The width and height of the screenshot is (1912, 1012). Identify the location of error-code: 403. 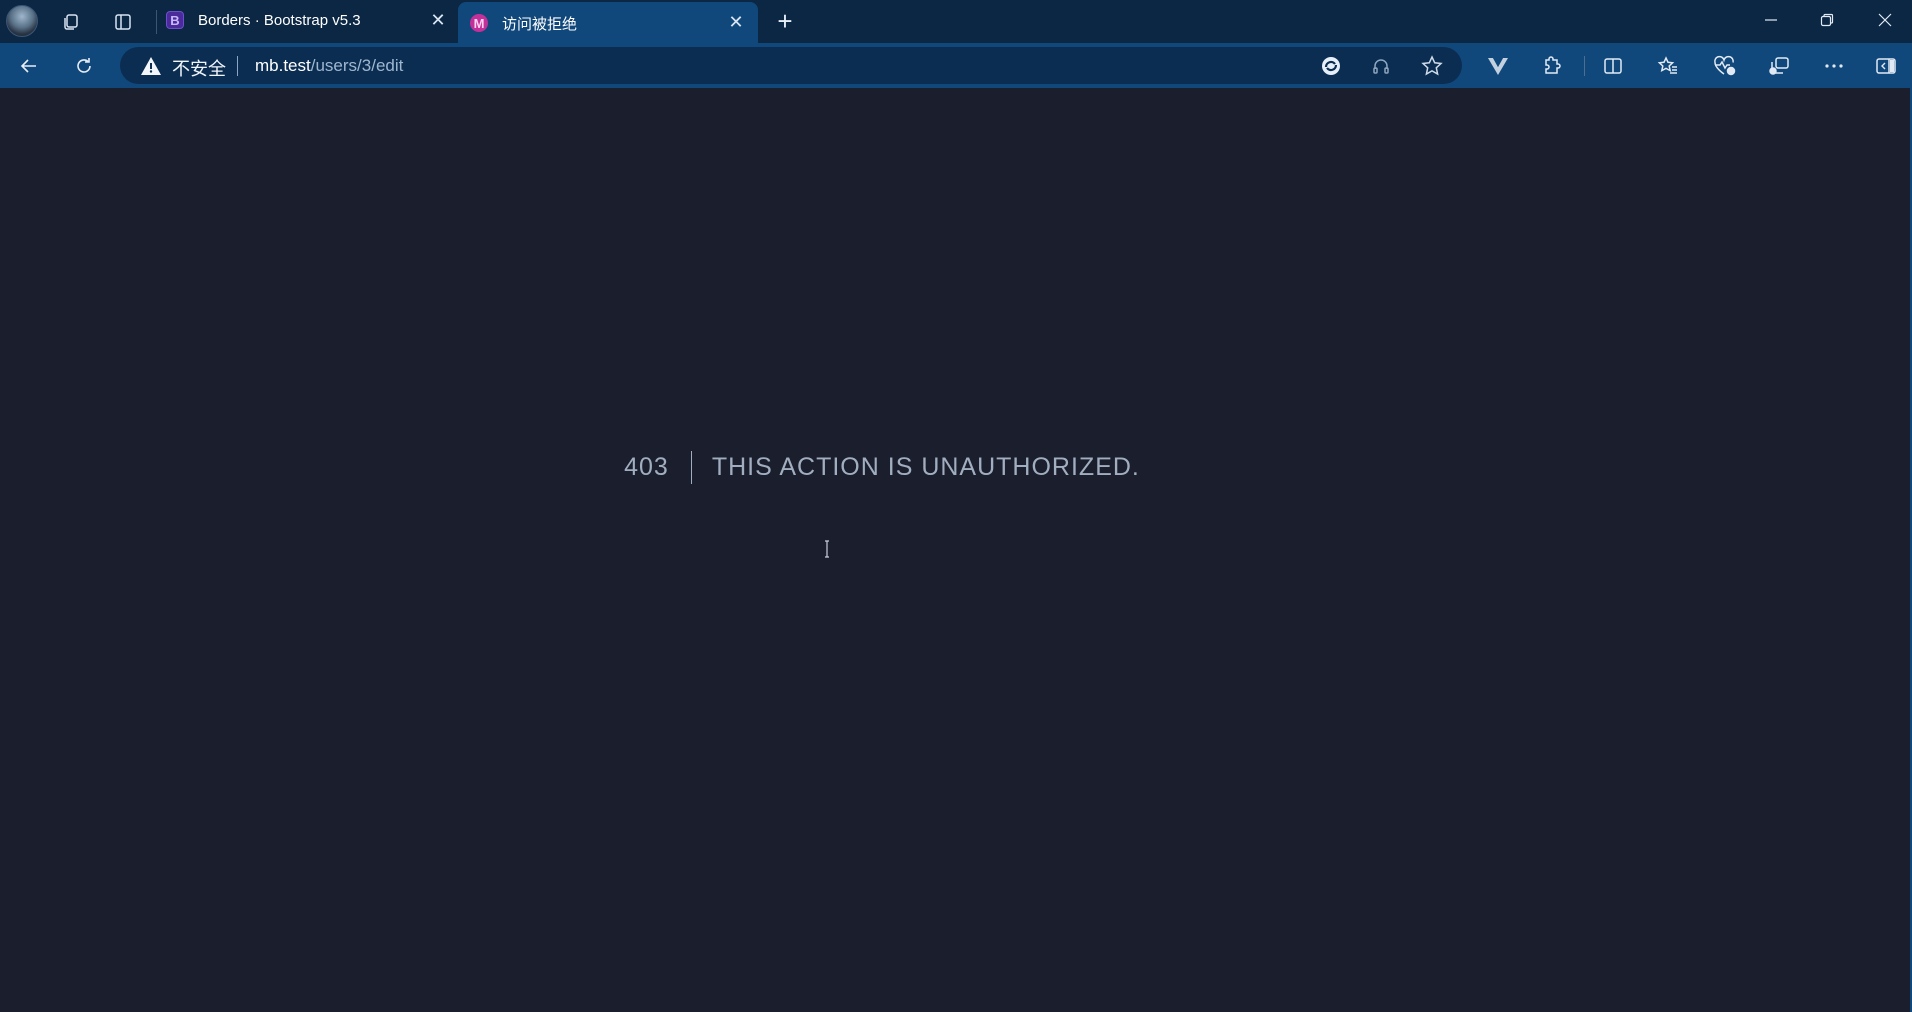
(646, 466).